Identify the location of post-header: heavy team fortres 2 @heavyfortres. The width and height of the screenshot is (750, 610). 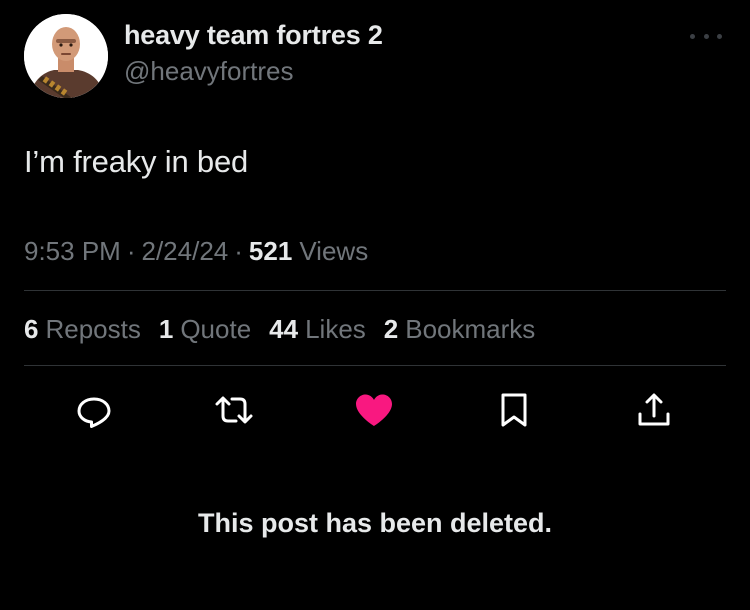
(375, 56).